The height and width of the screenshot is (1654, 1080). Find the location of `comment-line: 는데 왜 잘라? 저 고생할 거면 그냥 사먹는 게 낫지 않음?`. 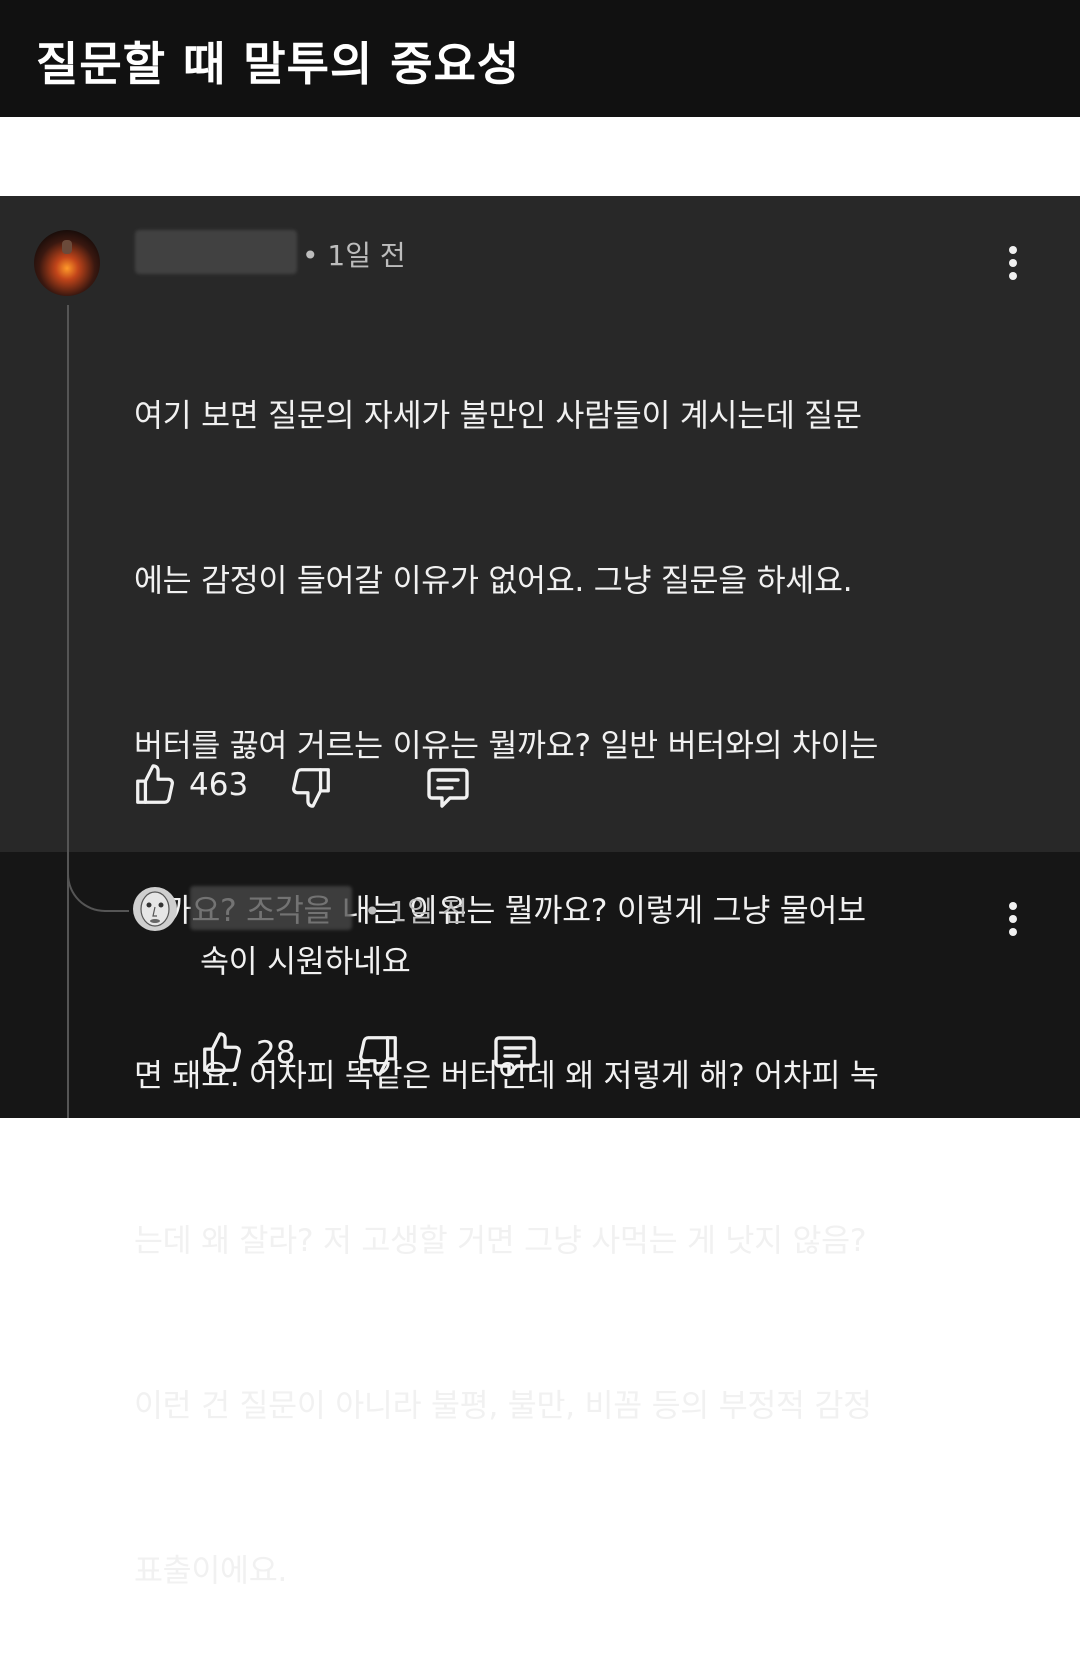

comment-line: 는데 왜 잘라? 저 고생할 거면 그냥 사먹는 게 낫지 않음? is located at coordinates (500, 1241).